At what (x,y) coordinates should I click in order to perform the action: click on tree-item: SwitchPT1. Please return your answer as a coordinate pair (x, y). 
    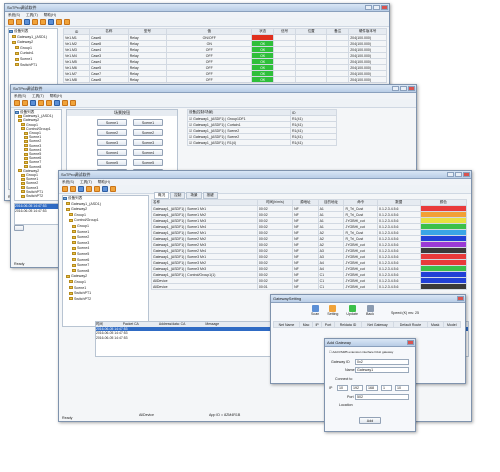
    Looking at the image, I should click on (33, 66).